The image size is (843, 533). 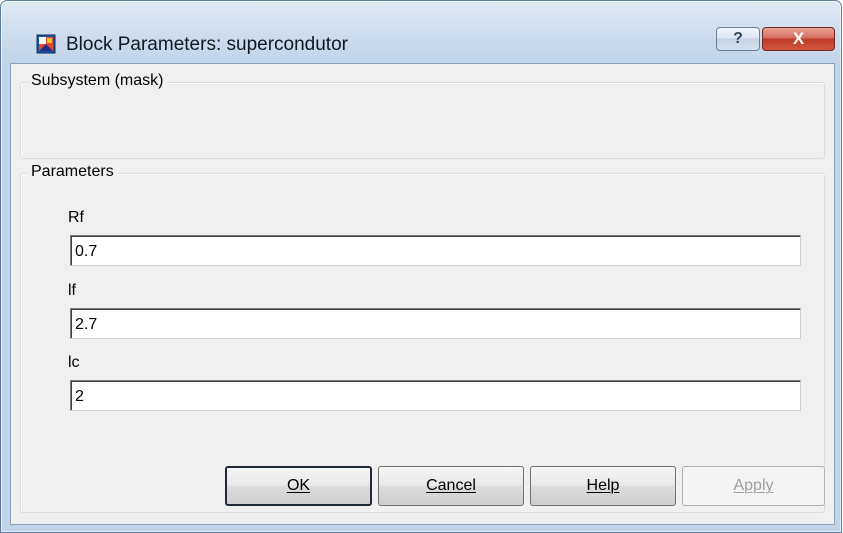 I want to click on apply-button: Apply, so click(x=753, y=486).